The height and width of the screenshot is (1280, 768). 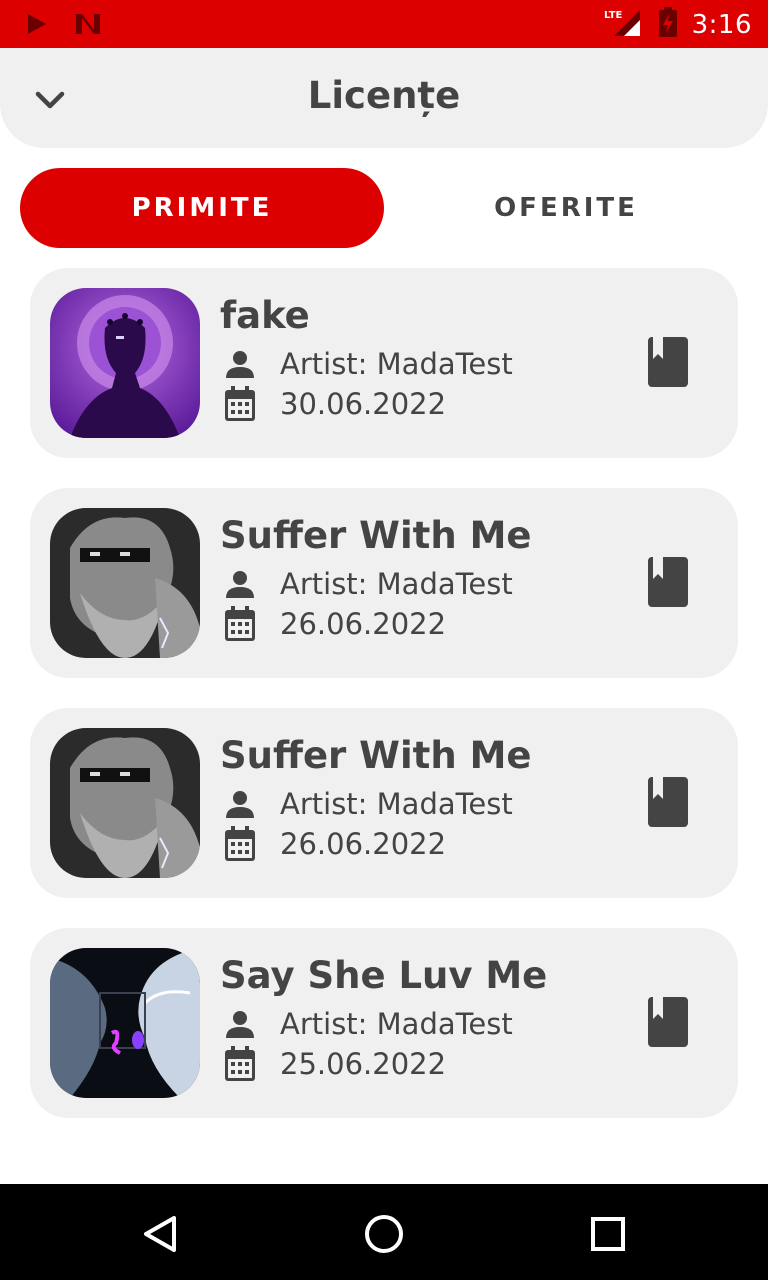 I want to click on page-title: Licențe, so click(x=384, y=95).